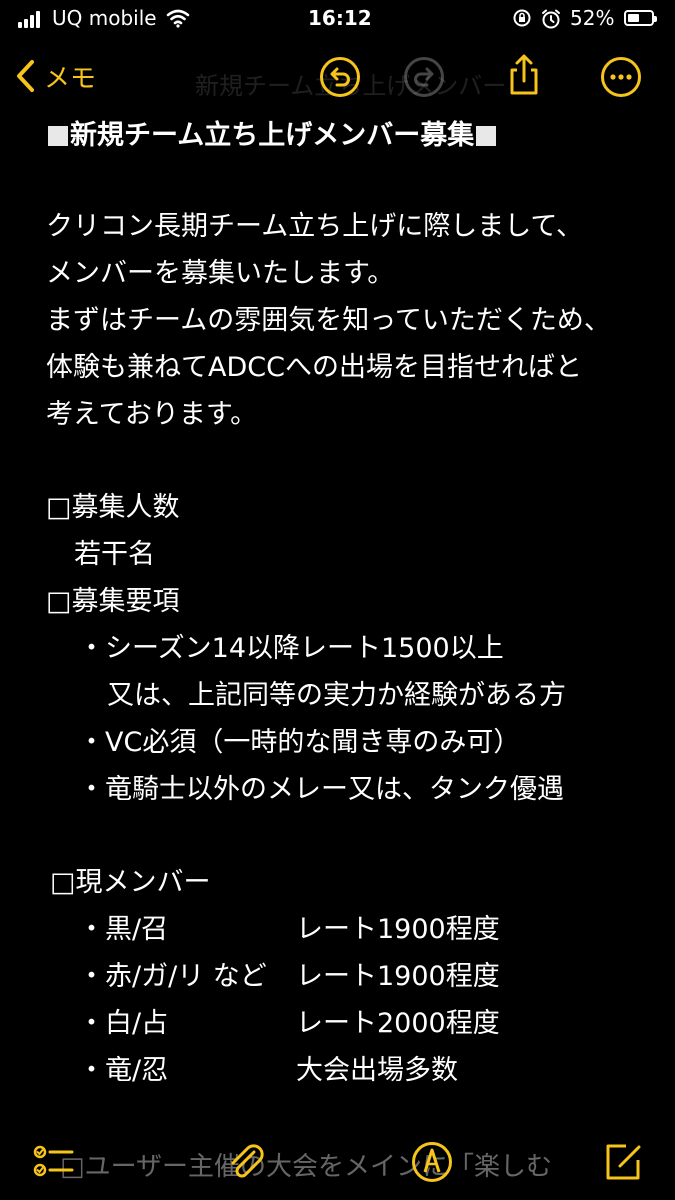  Describe the element at coordinates (123, 1023) in the screenshot. I see `member-role: ・白/占` at that location.